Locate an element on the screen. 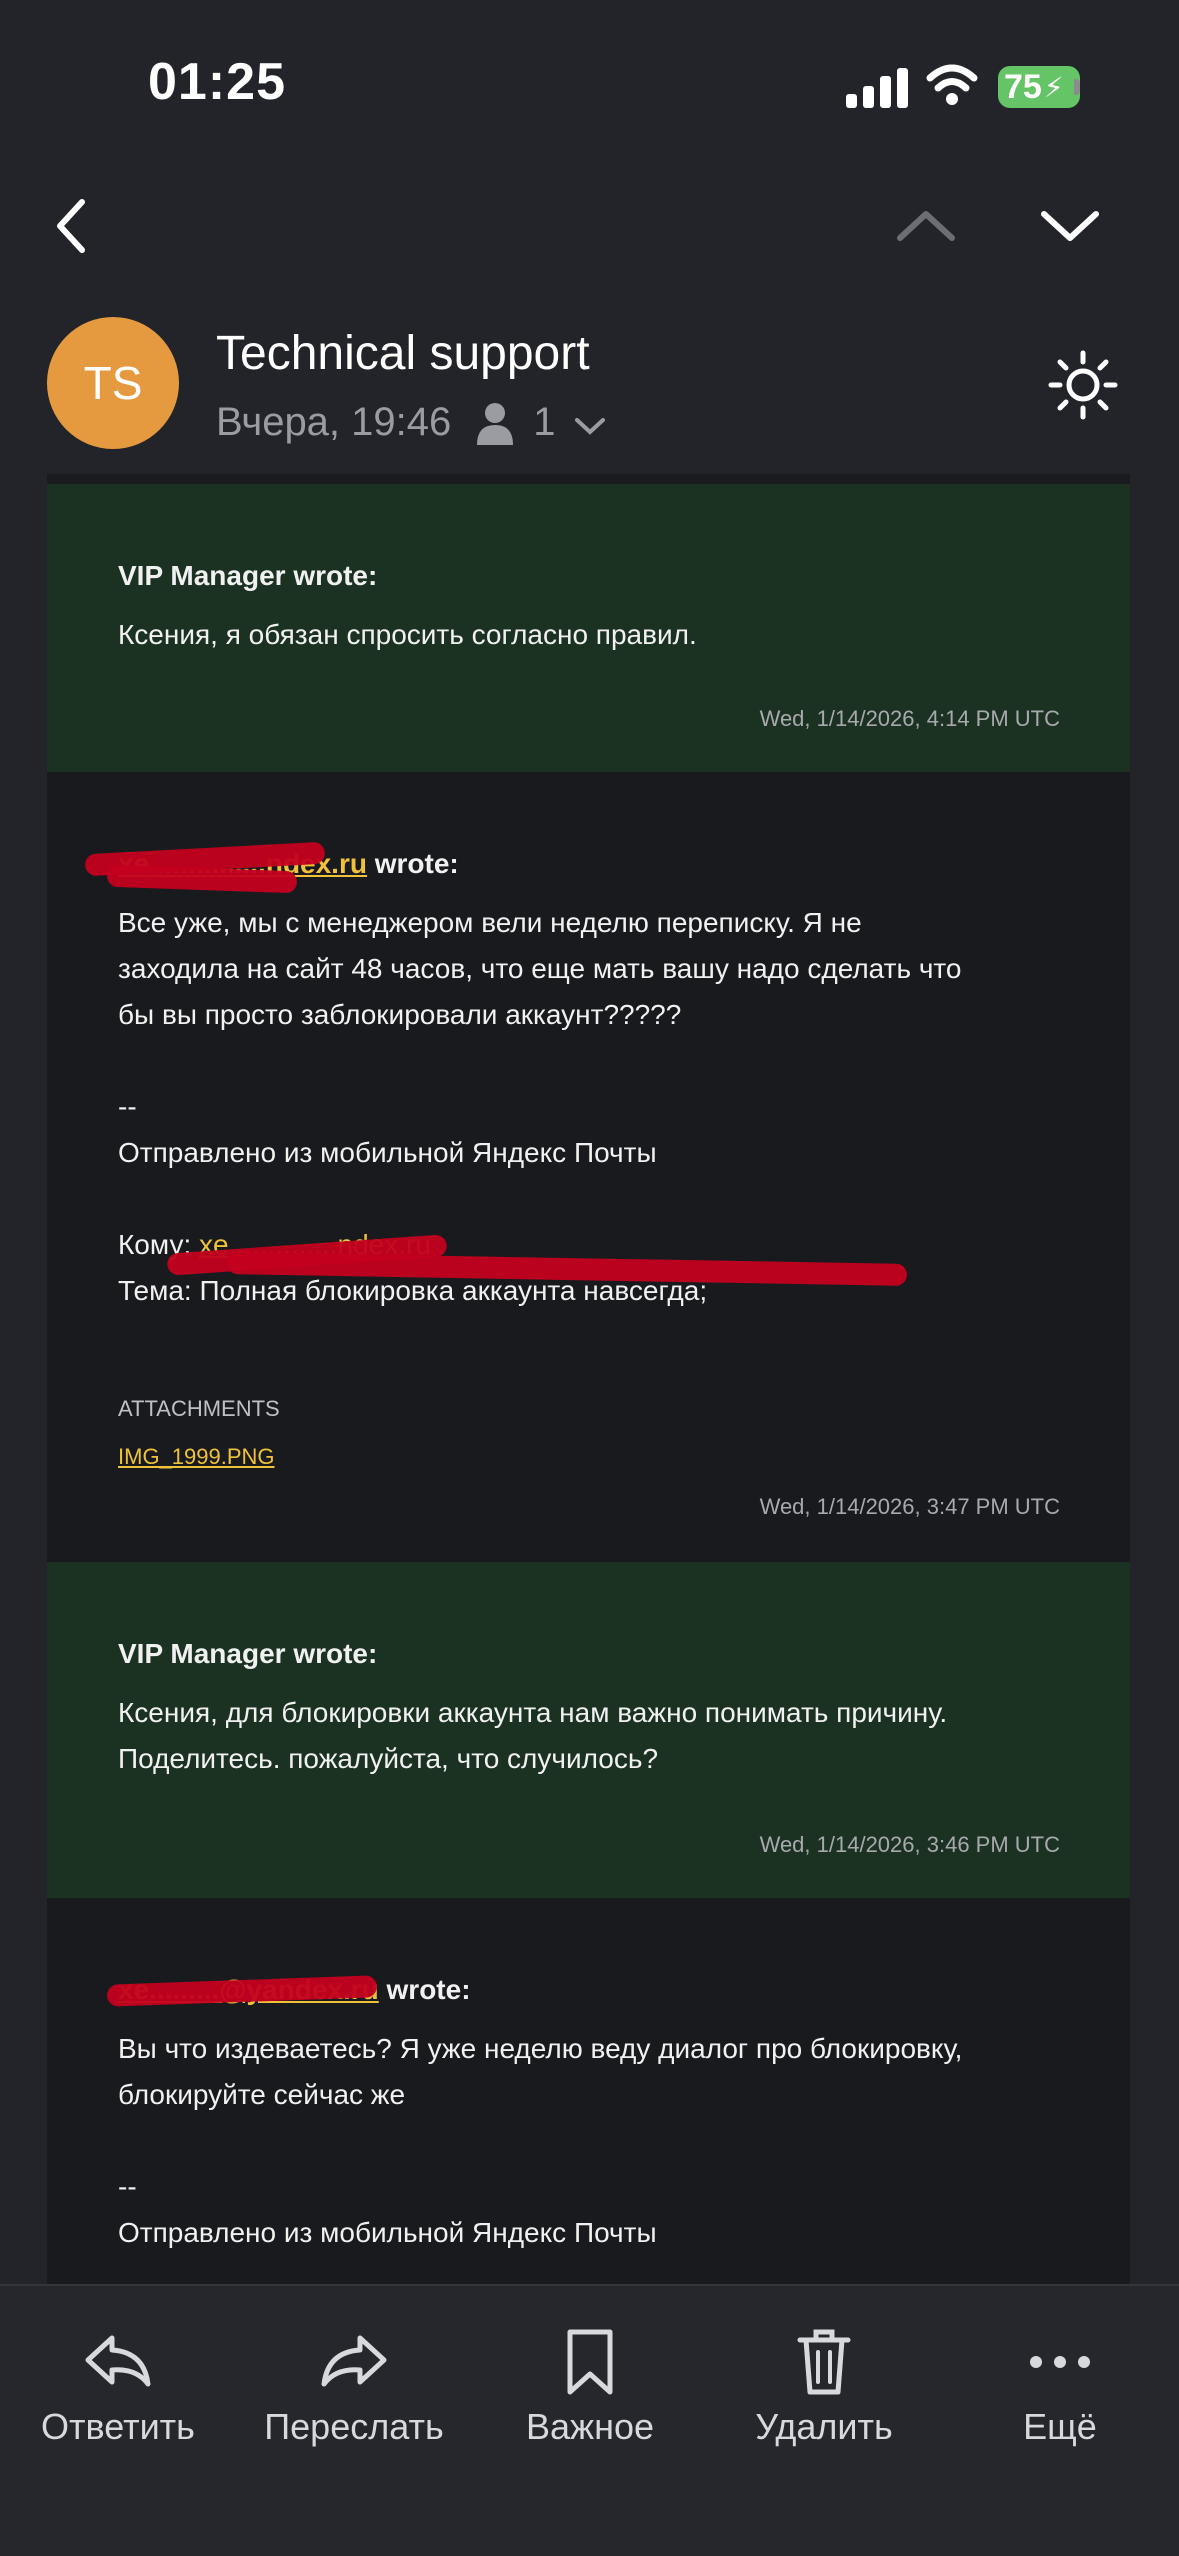 The image size is (1179, 2556). message-line: бы вы просто заблокировали аккаунт????? is located at coordinates (400, 1014).